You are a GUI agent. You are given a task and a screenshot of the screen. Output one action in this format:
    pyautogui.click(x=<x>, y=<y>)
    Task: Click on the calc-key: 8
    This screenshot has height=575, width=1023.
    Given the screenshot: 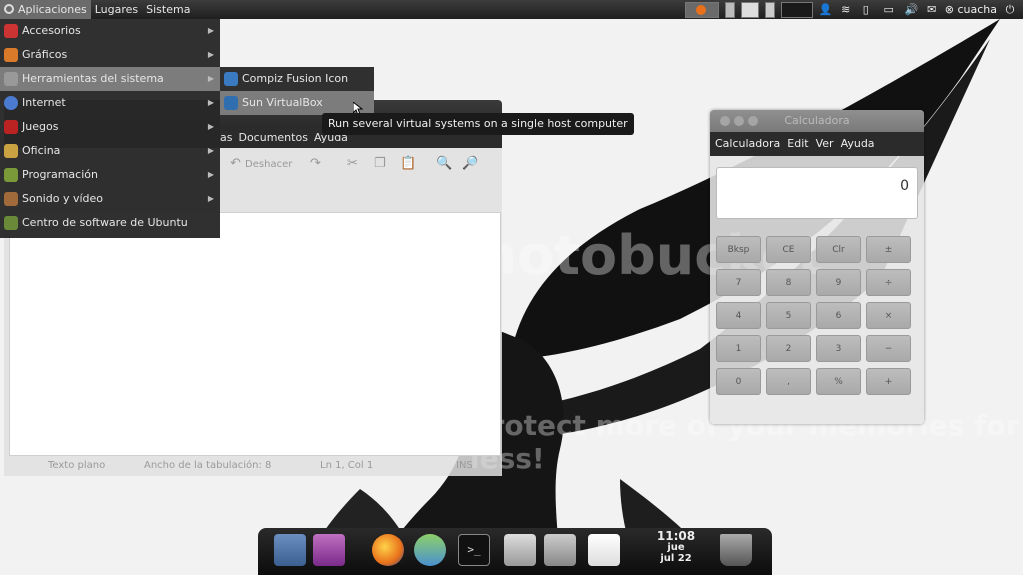 What is the action you would take?
    pyautogui.click(x=788, y=282)
    